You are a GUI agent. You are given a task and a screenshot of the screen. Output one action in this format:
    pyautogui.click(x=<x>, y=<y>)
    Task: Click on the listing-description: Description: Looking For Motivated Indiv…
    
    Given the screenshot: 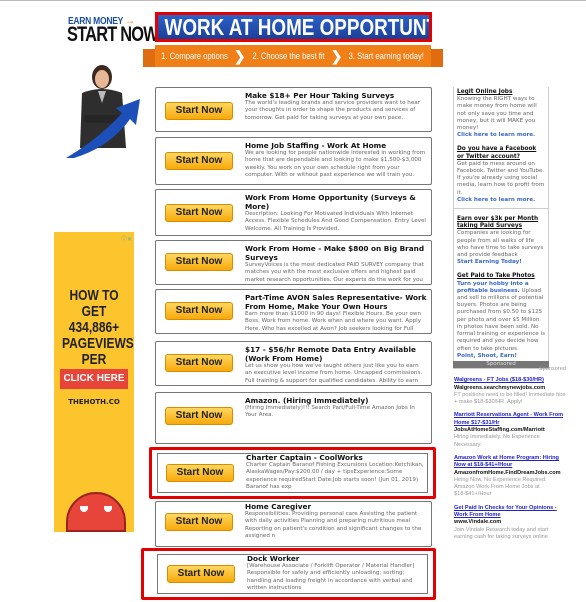 What is the action you would take?
    pyautogui.click(x=335, y=221)
    